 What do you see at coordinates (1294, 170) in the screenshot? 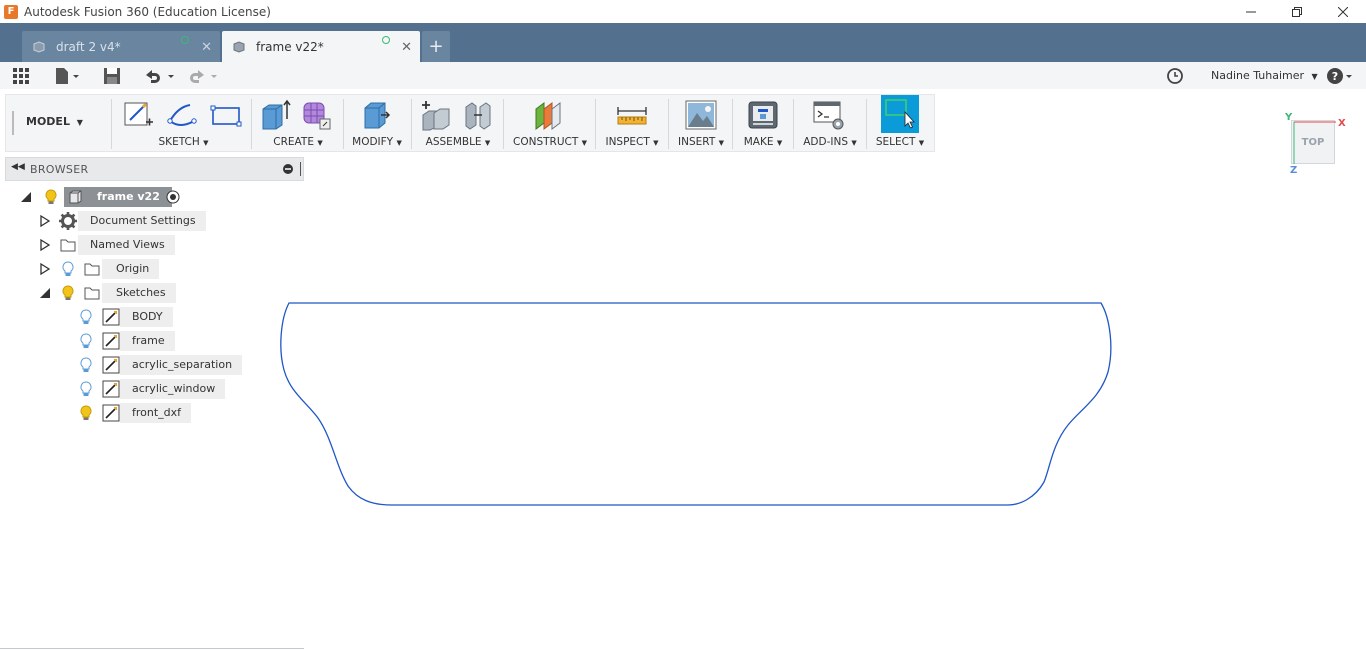
I see `axis-z-label: Z` at bounding box center [1294, 170].